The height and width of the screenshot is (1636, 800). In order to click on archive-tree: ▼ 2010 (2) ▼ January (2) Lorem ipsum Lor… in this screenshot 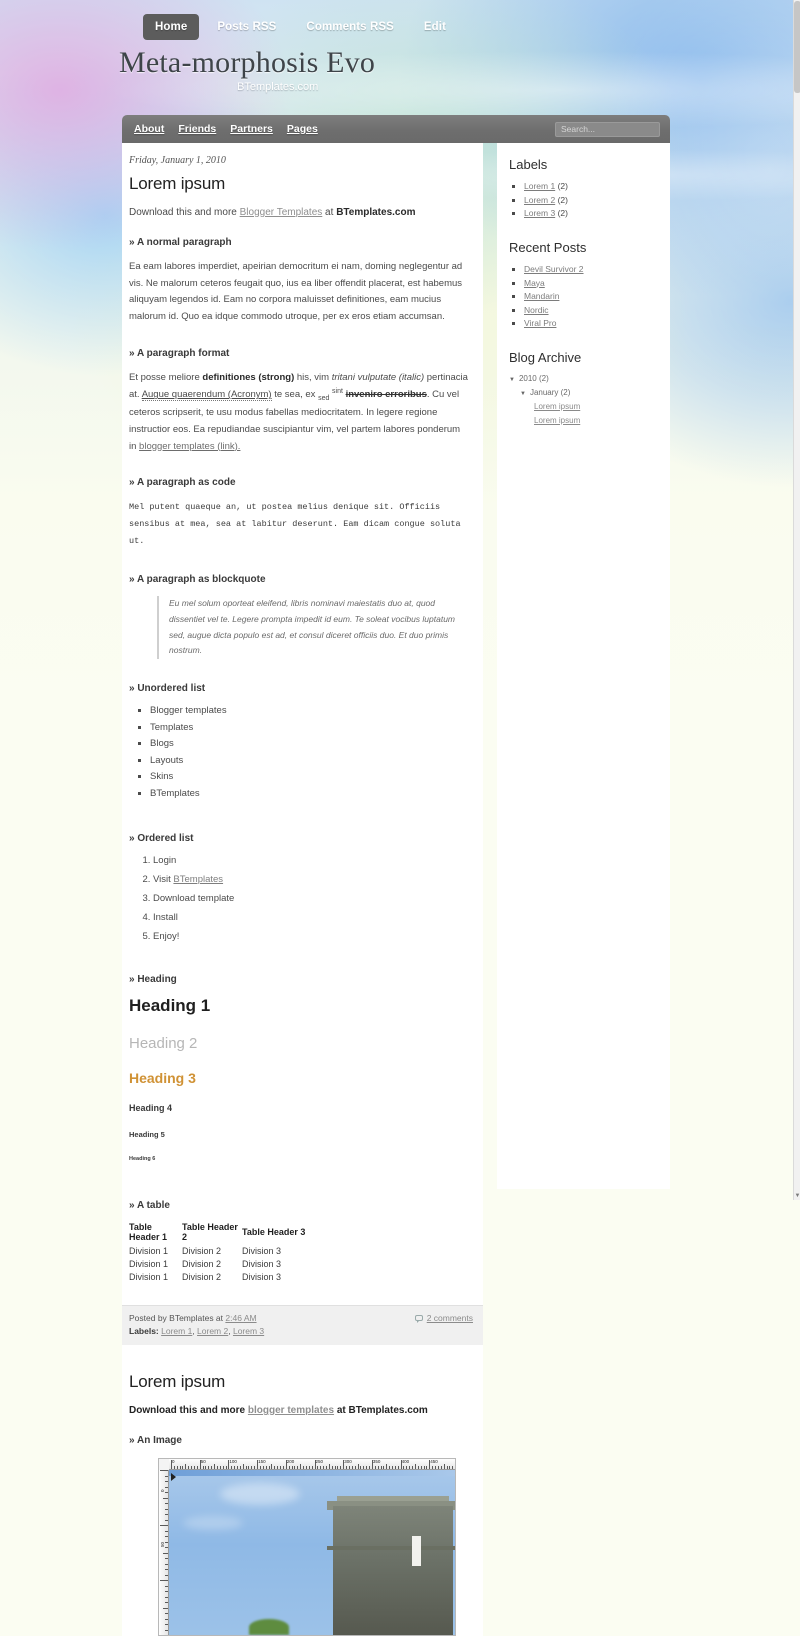, I will do `click(584, 399)`.